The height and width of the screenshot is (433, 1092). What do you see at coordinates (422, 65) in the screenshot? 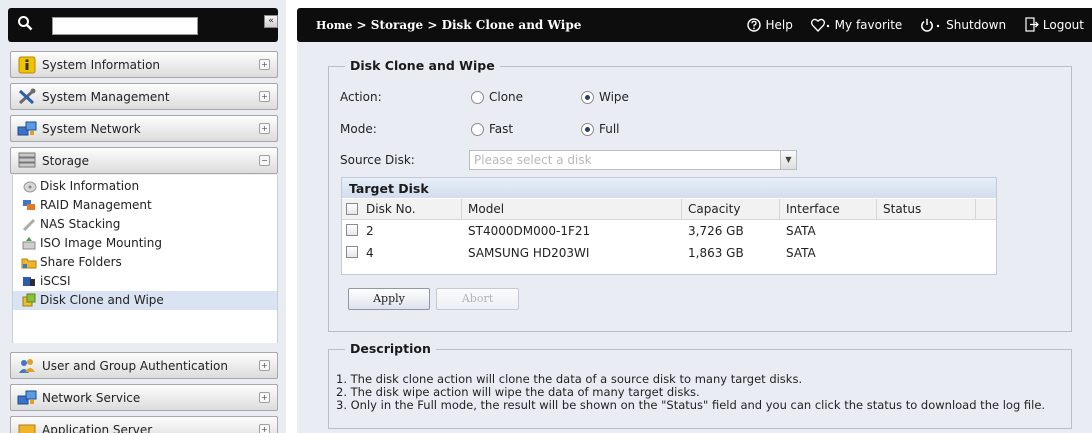
I see `panel-legend: Disk Clone and Wipe` at bounding box center [422, 65].